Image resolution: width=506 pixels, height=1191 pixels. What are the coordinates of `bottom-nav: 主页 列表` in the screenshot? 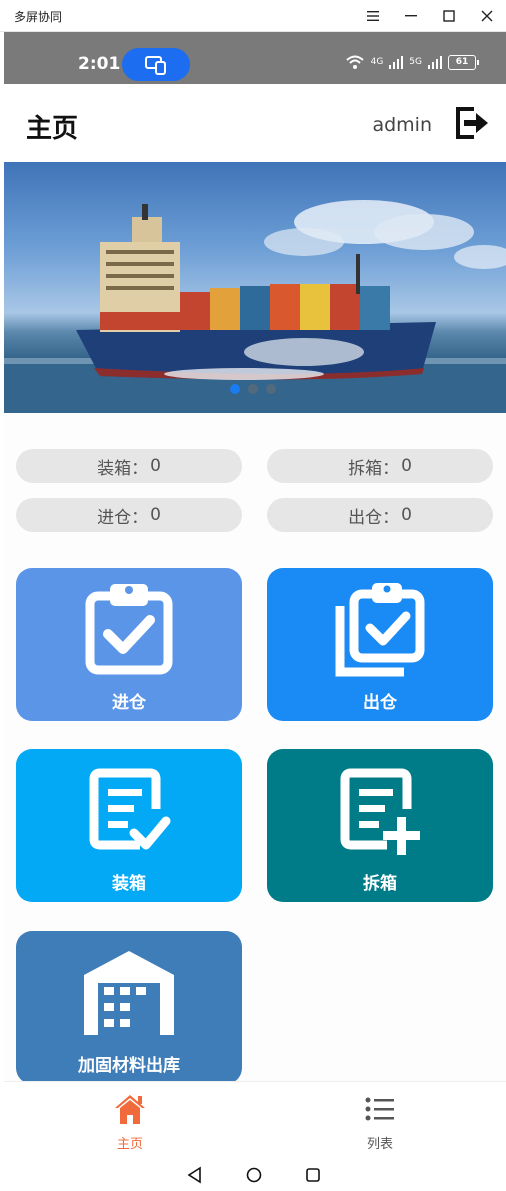 It's located at (255, 1121).